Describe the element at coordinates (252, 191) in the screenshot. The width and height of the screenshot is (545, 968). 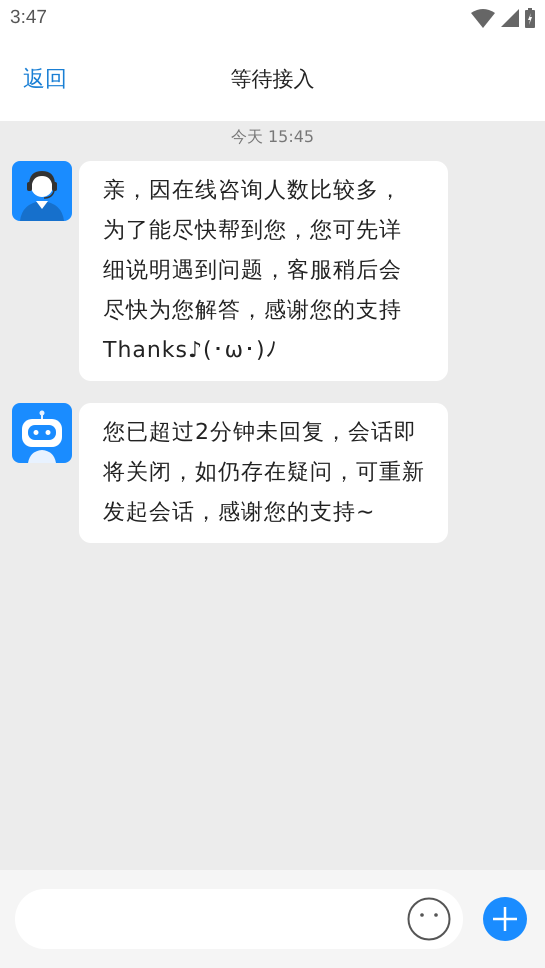
I see `message-line: 亲，因在线咨询人数比较多，` at that location.